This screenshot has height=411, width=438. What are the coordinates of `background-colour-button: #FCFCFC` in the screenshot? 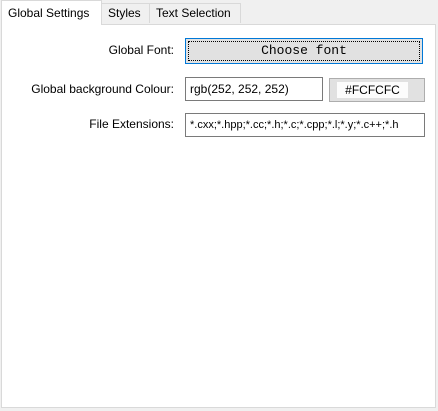 It's located at (377, 90).